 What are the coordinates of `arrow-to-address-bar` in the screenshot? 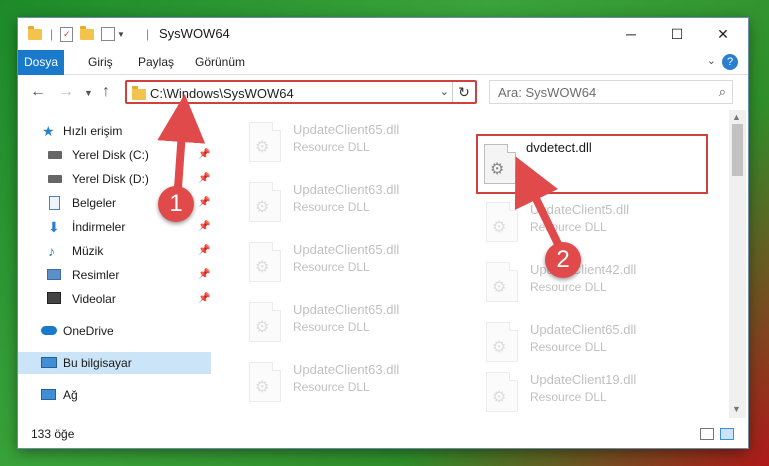 It's located at (181, 143).